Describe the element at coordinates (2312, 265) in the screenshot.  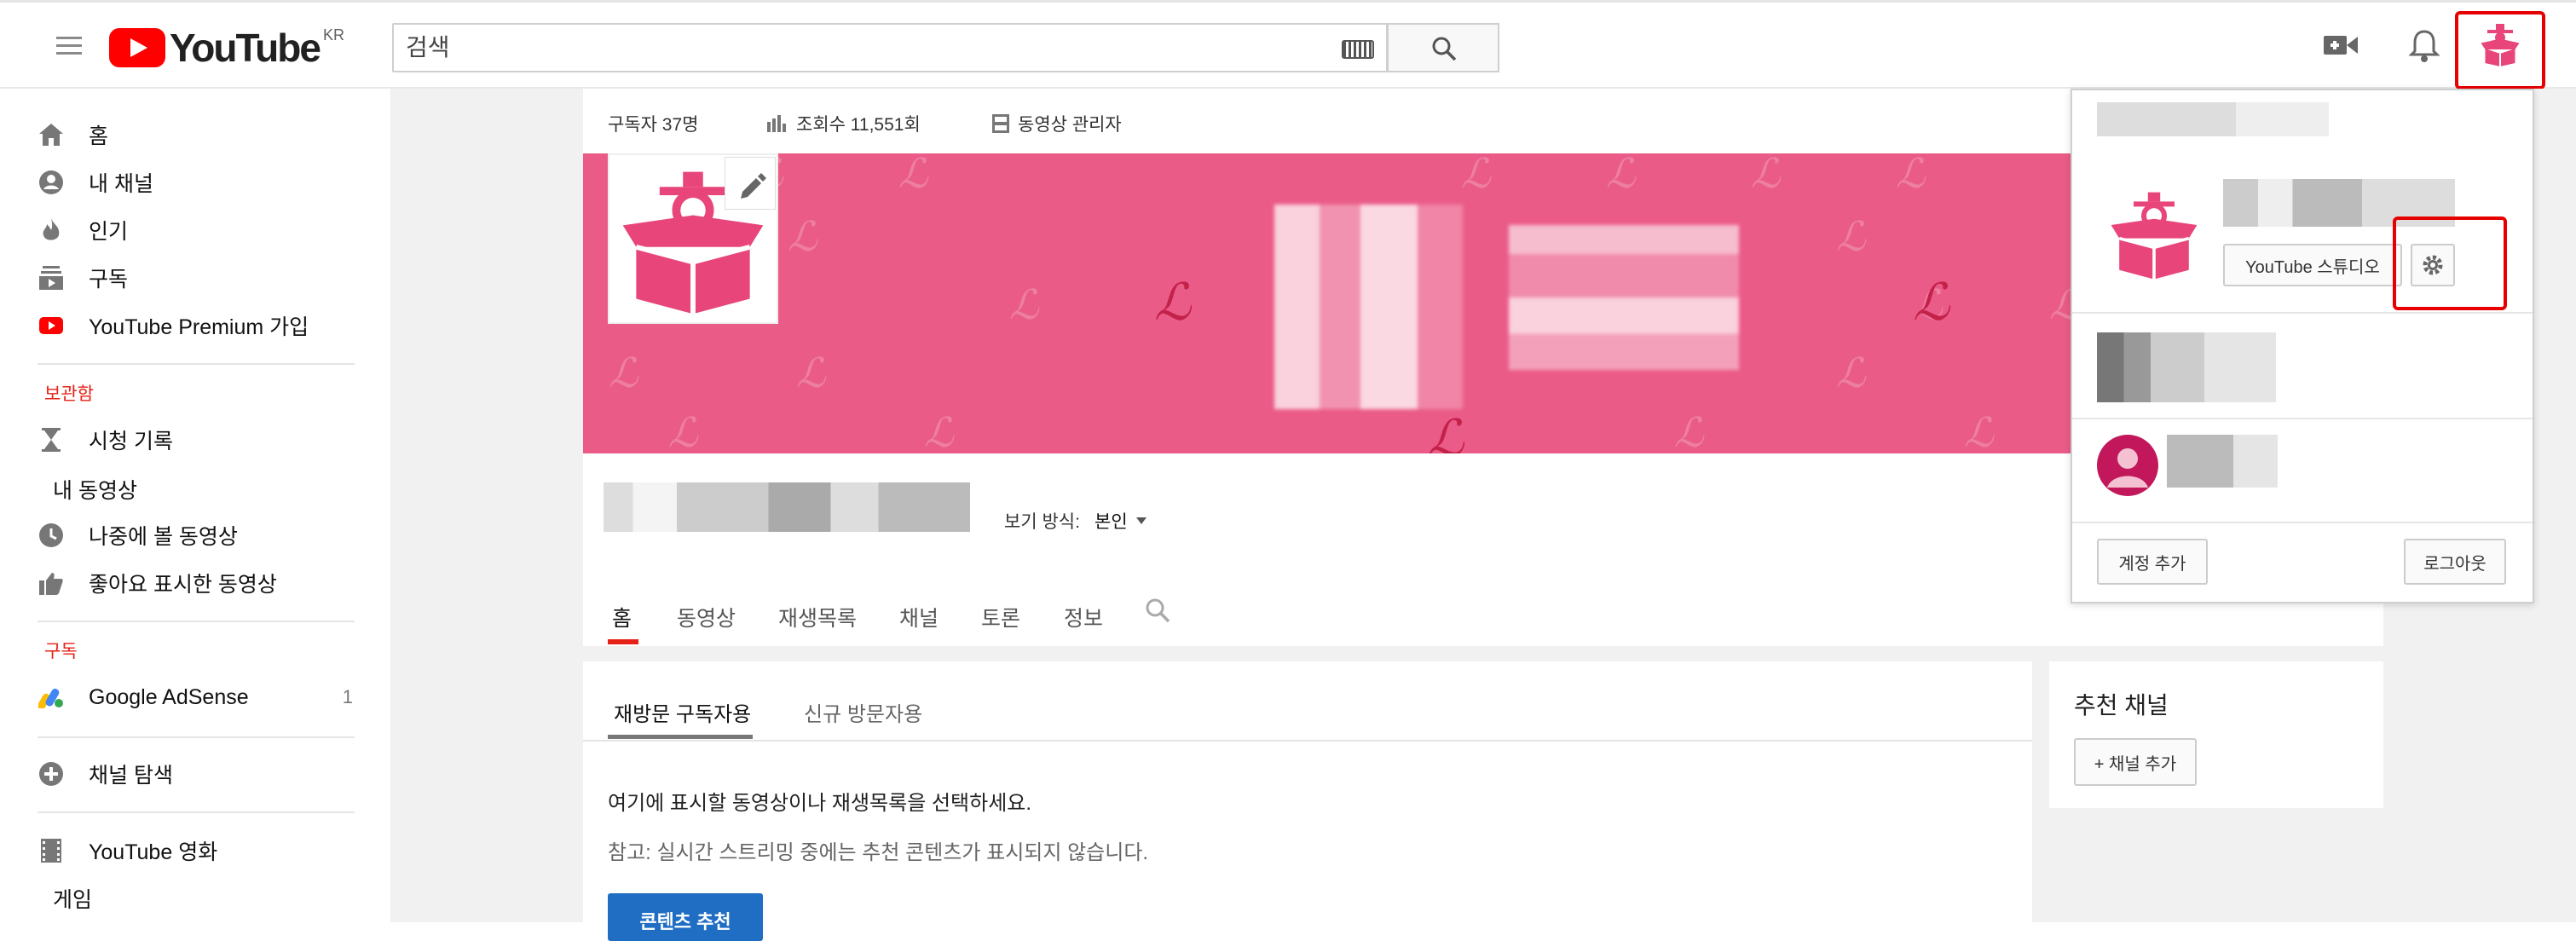
I see `youtube-studio-button: YouTube 스튜디오` at that location.